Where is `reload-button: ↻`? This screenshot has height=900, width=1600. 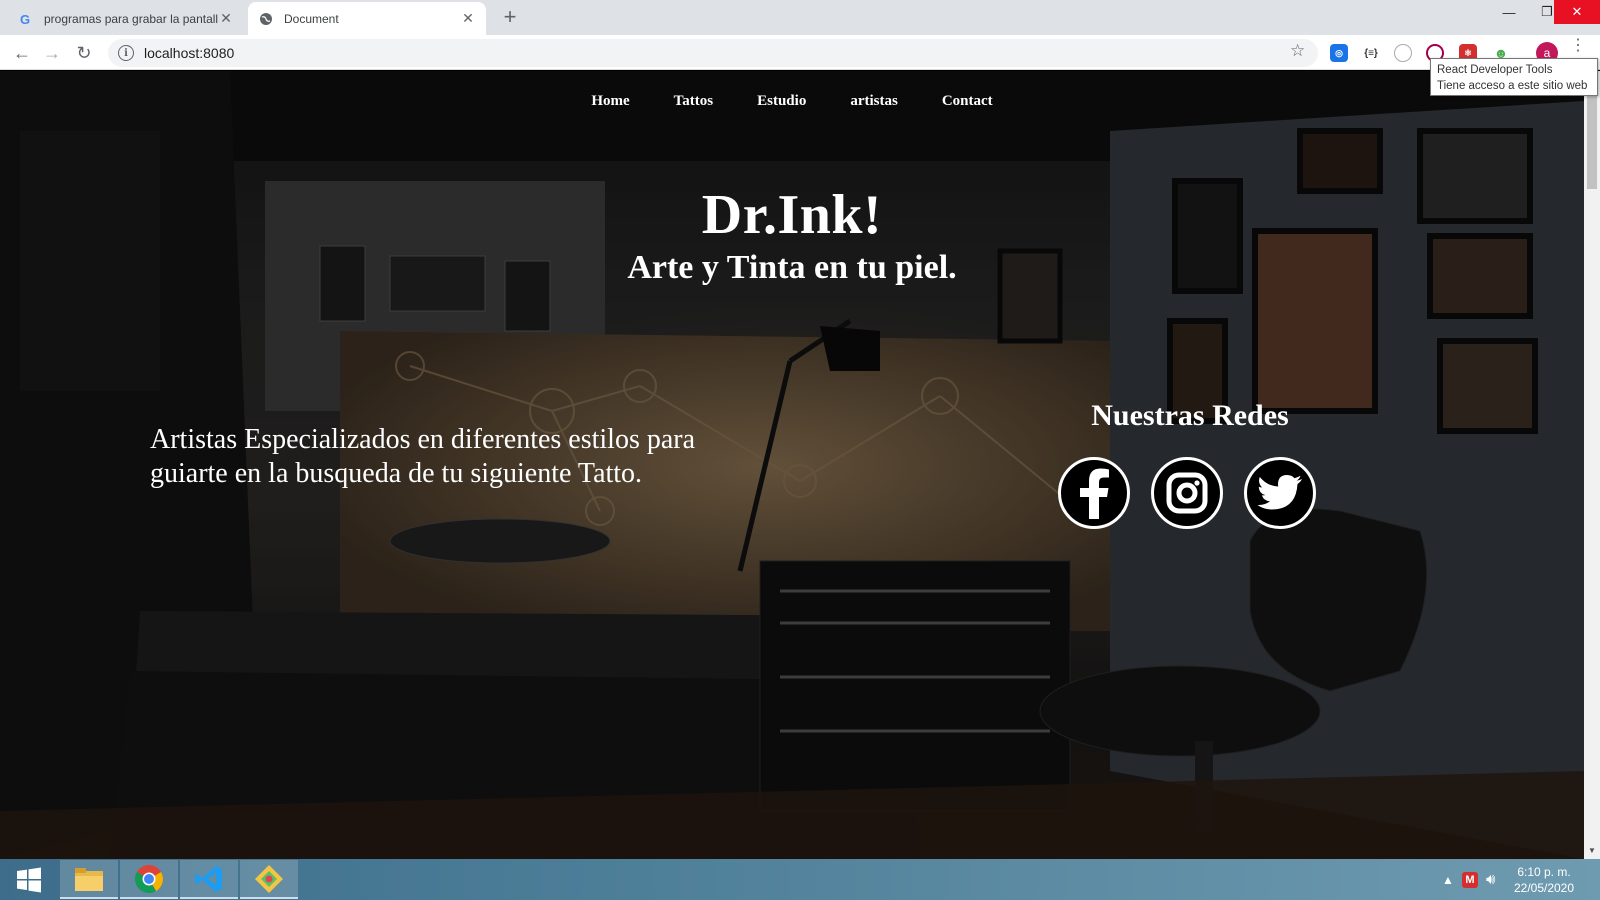 reload-button: ↻ is located at coordinates (84, 53).